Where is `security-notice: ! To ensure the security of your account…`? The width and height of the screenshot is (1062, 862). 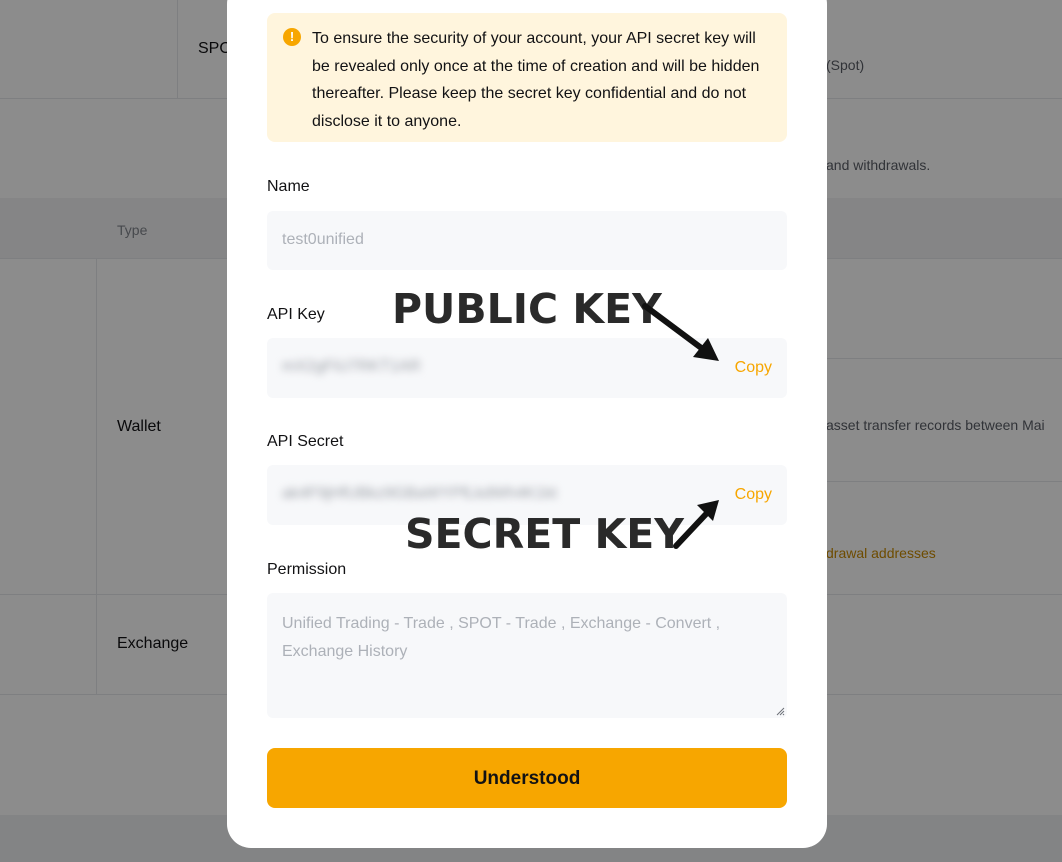 security-notice: ! To ensure the security of your account… is located at coordinates (527, 77).